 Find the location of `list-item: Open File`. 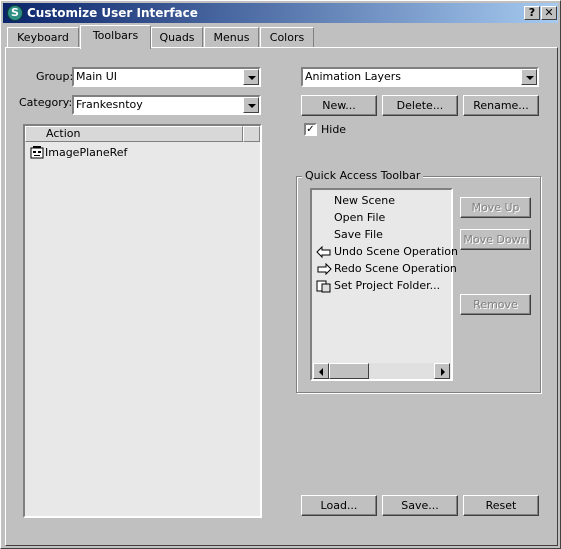

list-item: Open File is located at coordinates (381, 218).